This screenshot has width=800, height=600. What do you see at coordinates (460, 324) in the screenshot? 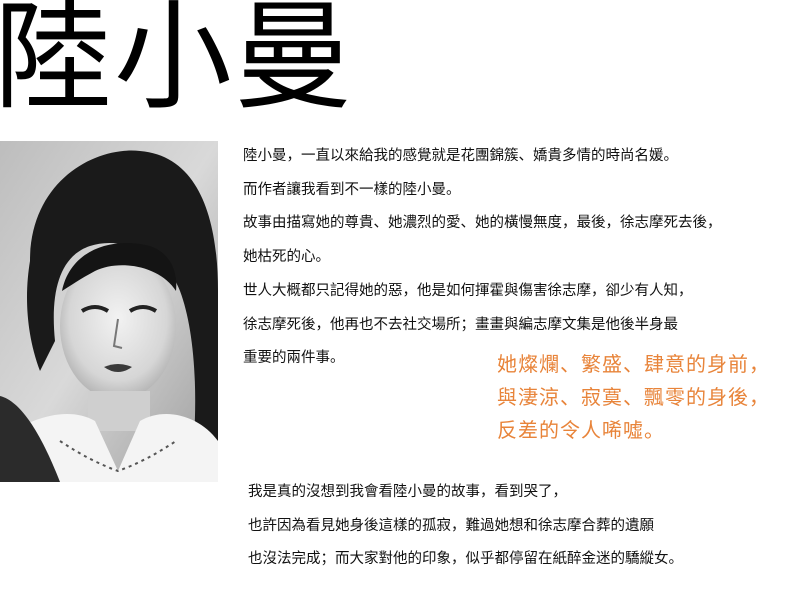
I see `intro-line: 徐志摩死後，他再也不去社交場所；畫畫與編志摩文集是他後半身最` at bounding box center [460, 324].